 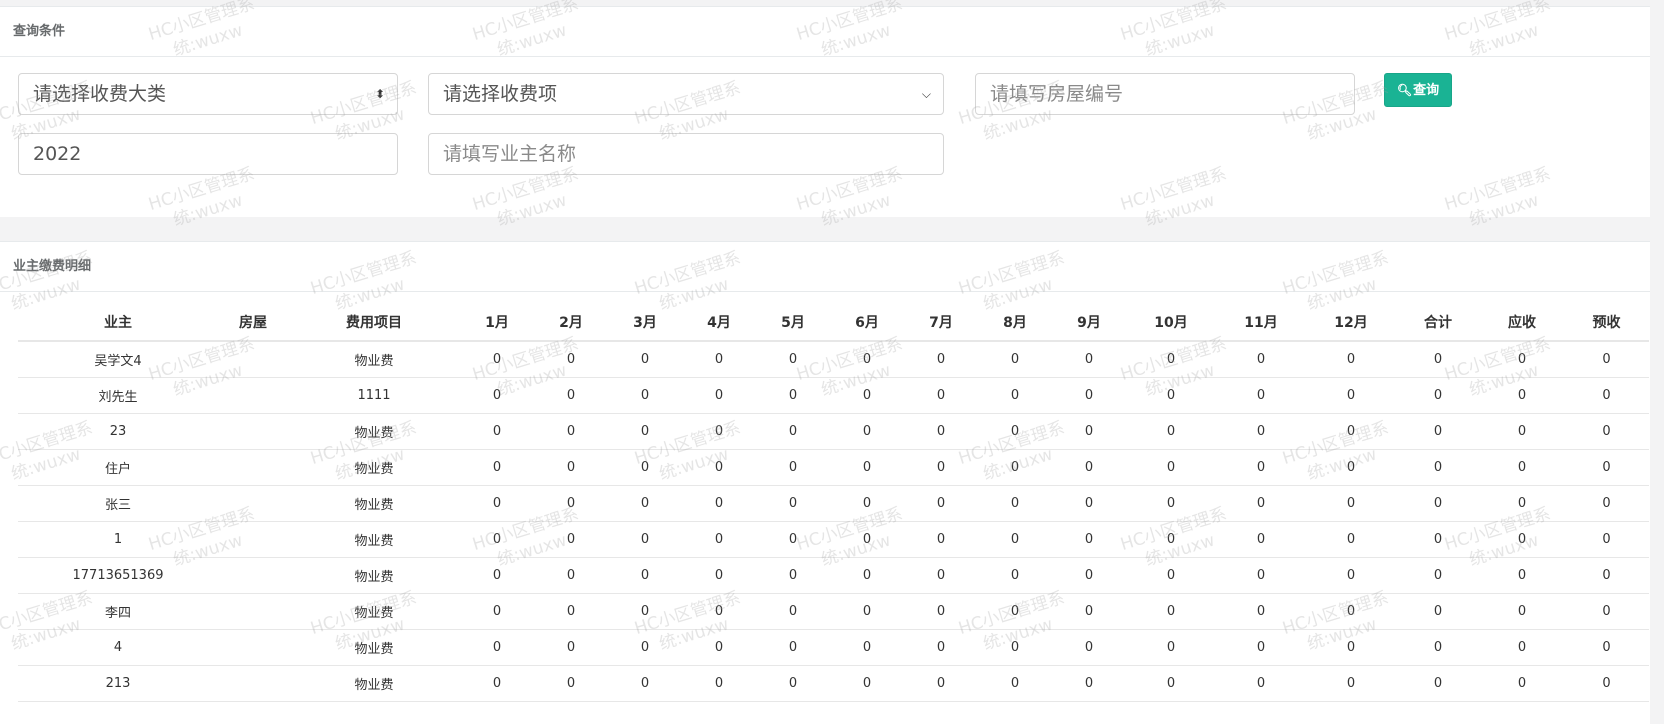 I want to click on column-header: 11月, so click(x=1261, y=323).